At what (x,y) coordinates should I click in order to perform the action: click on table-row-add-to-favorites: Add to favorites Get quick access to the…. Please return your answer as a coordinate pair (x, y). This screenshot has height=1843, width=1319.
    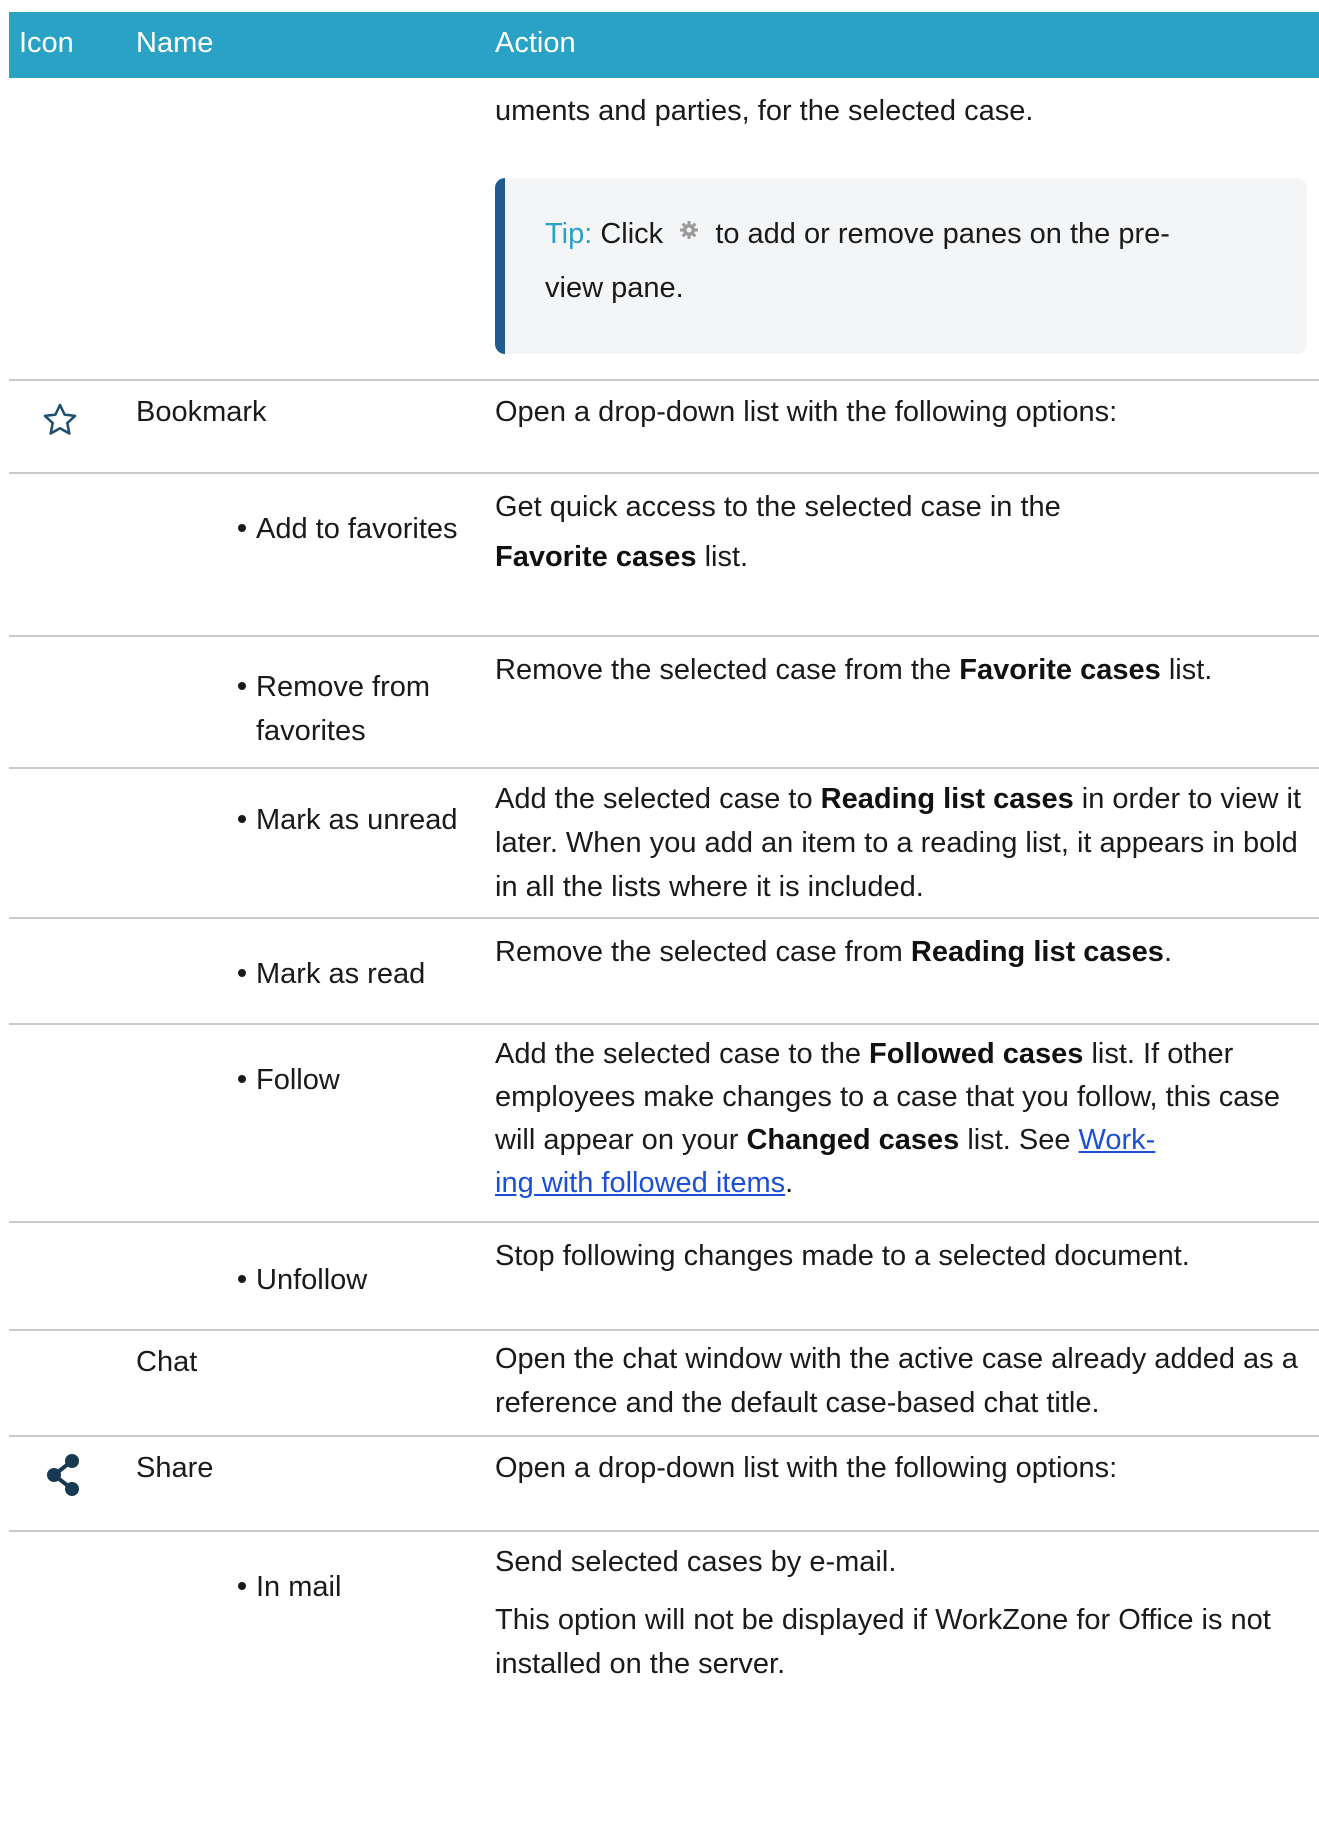
    Looking at the image, I should click on (664, 555).